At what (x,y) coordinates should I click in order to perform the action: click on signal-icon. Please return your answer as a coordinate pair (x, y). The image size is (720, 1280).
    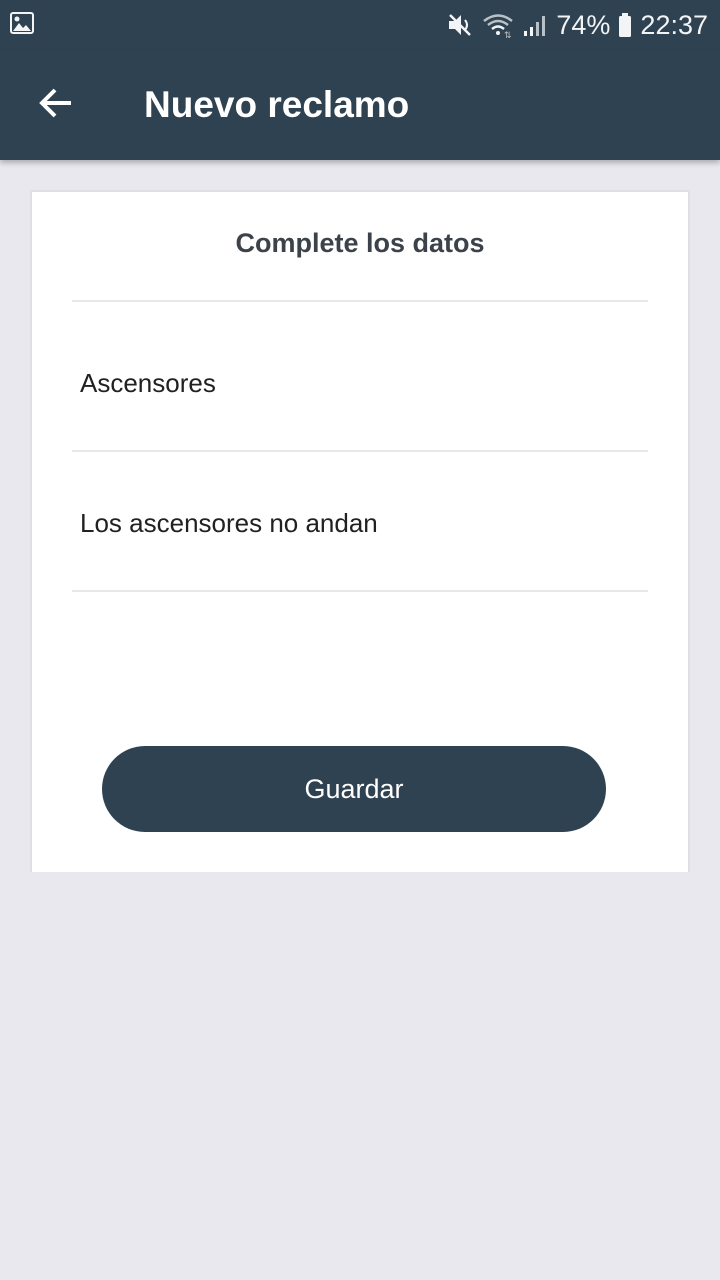
    Looking at the image, I should click on (535, 25).